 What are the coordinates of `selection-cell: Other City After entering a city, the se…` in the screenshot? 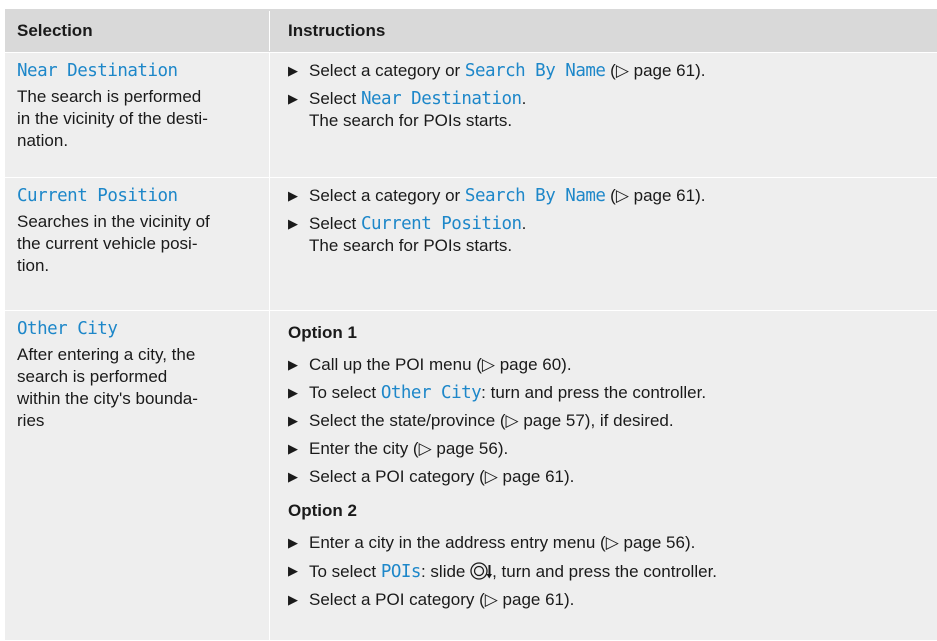 It's located at (137, 475).